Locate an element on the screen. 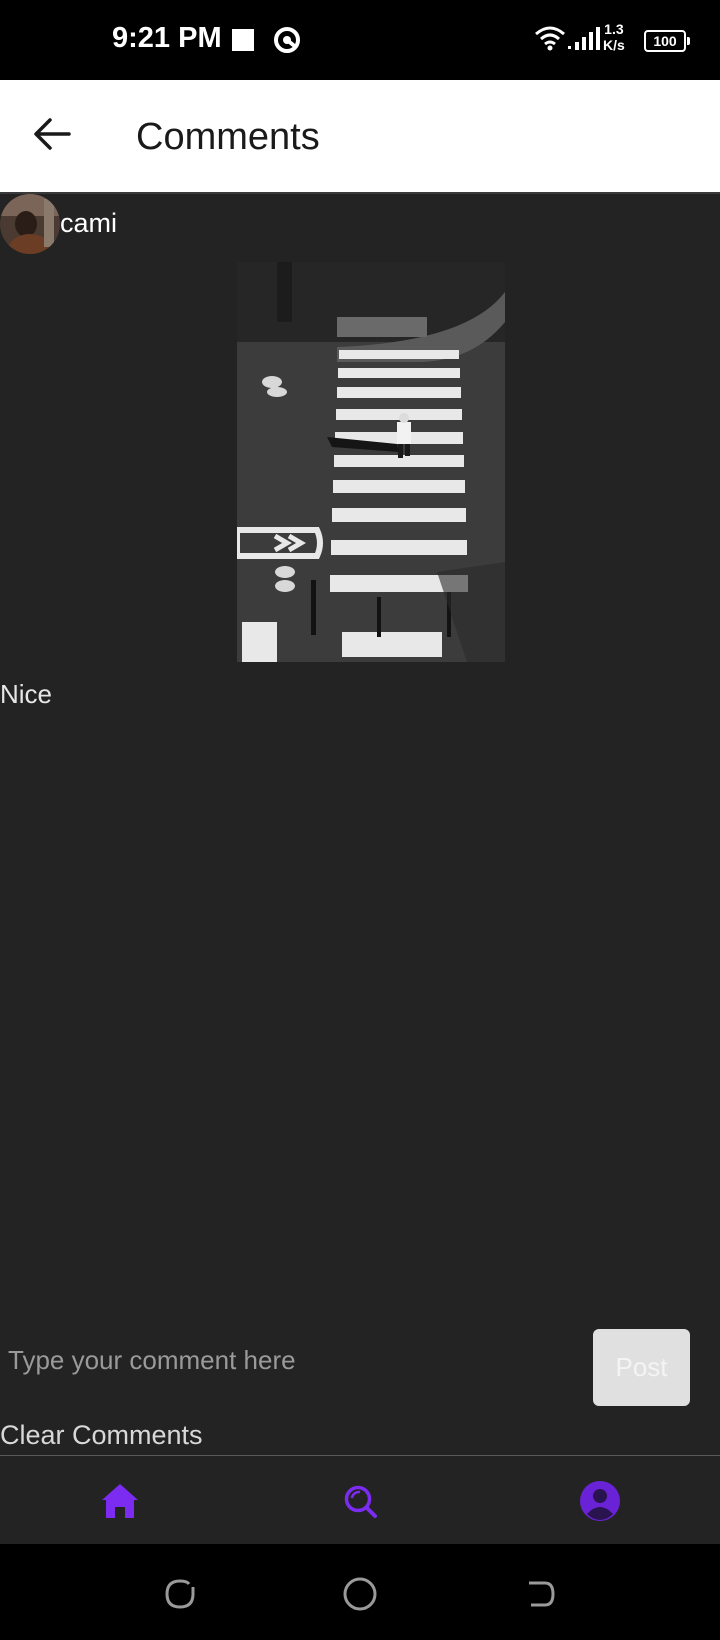 This screenshot has height=1640, width=720. recent-apps-icon is located at coordinates (180, 1594).